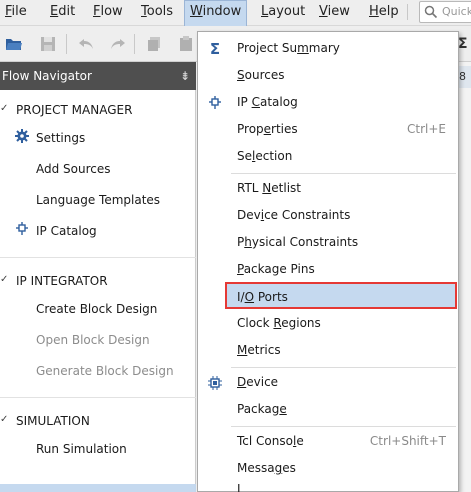  I want to click on menu-item-label: ysical Constraints, so click(305, 242).